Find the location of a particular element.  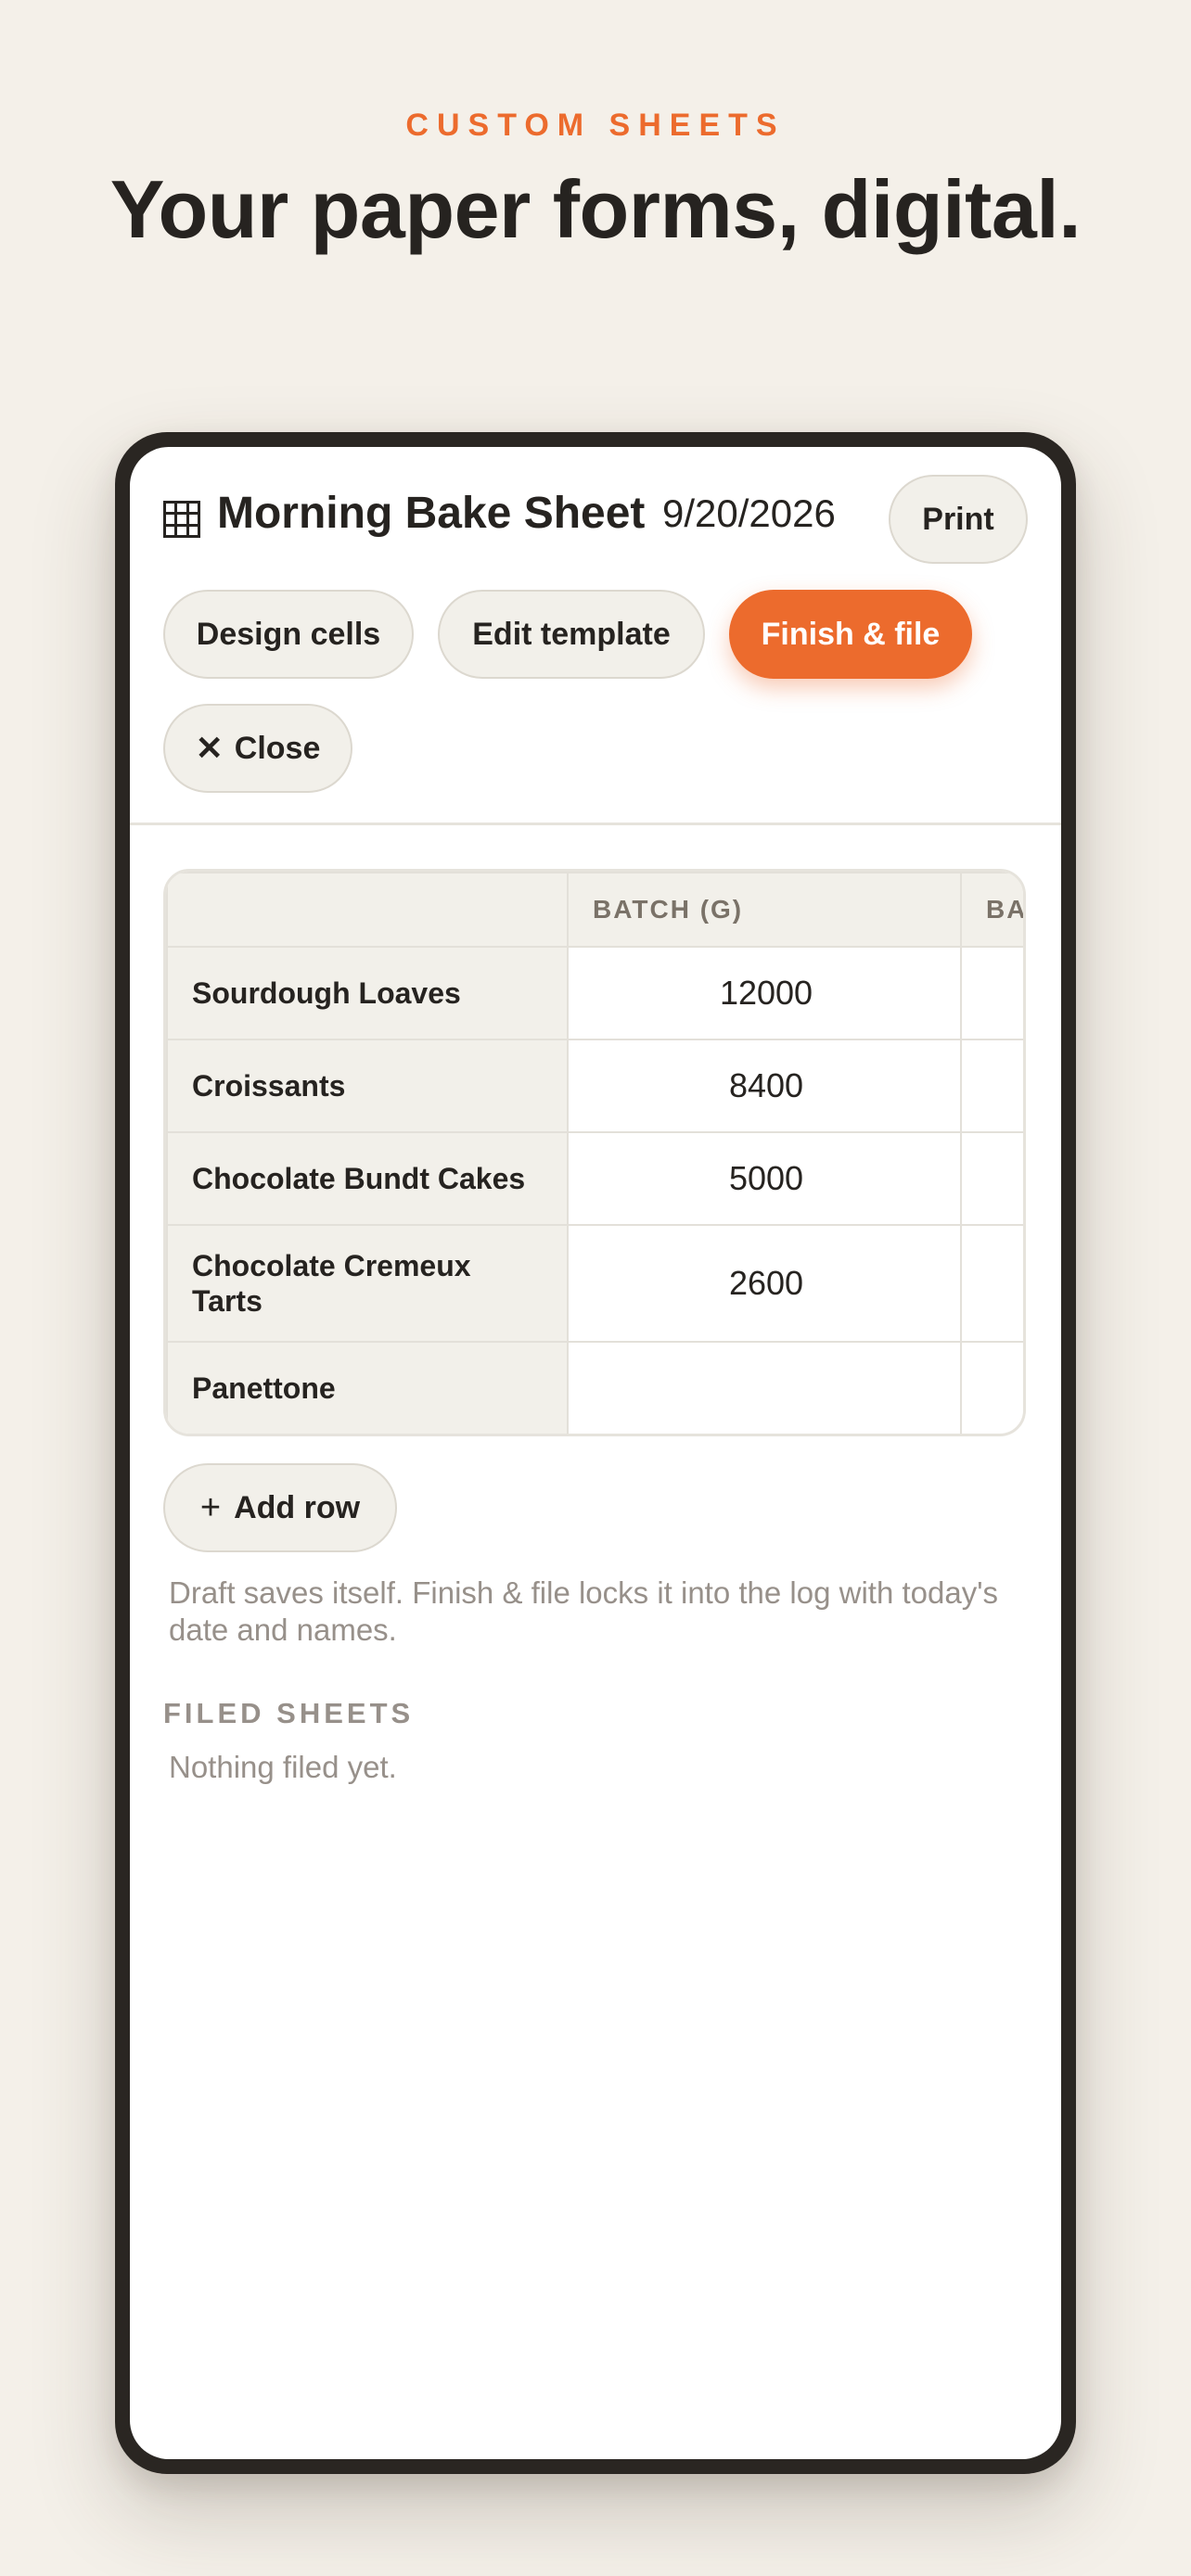

row-label: Chocolate Cremeux Tarts is located at coordinates (367, 1283).